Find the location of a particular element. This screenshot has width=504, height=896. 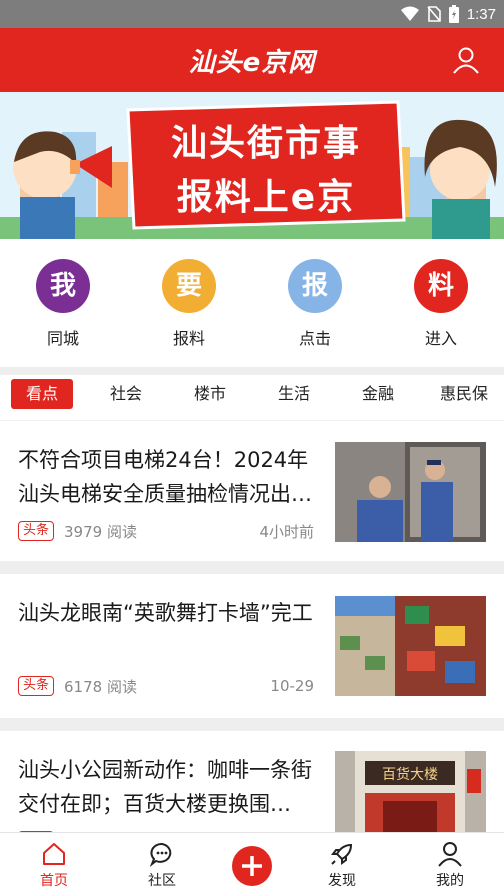

app-header: 汕头e京网 is located at coordinates (252, 60).